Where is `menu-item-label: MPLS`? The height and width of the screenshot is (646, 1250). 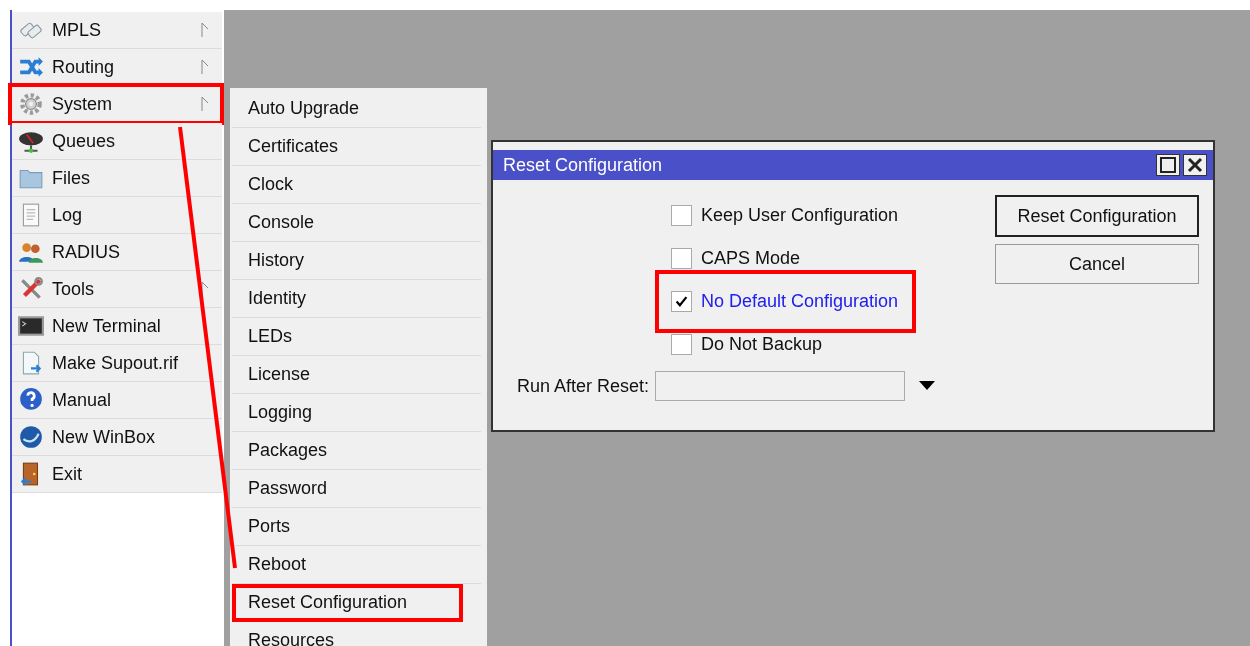 menu-item-label: MPLS is located at coordinates (77, 30).